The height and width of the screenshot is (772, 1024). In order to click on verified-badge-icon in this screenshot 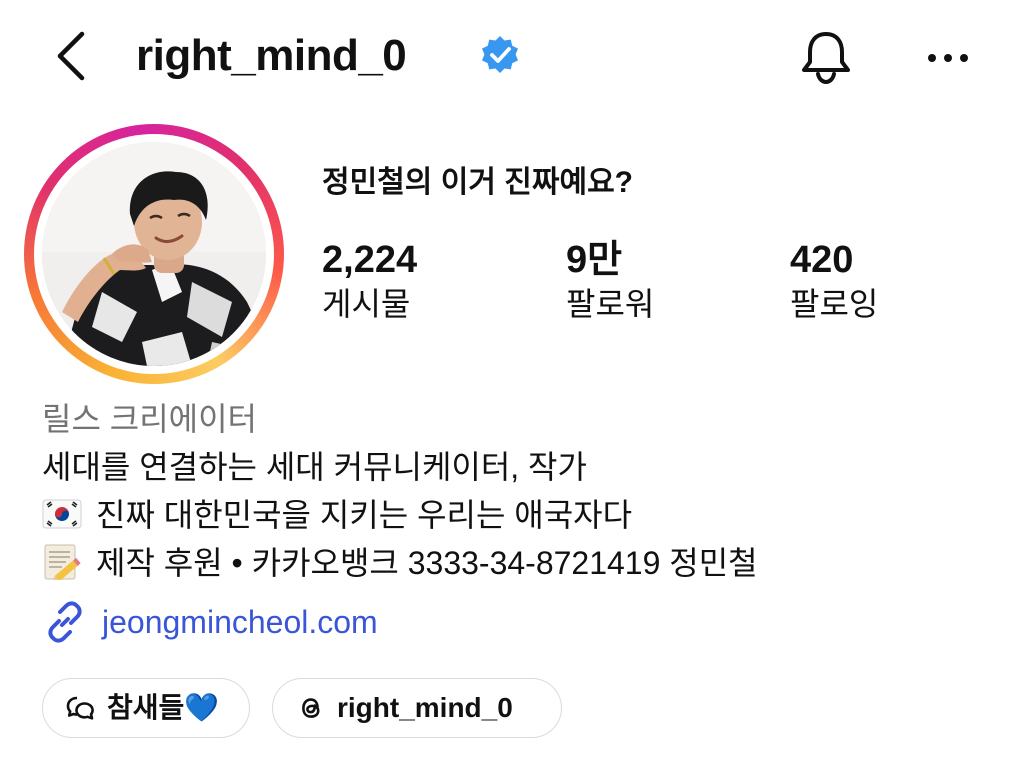, I will do `click(500, 56)`.